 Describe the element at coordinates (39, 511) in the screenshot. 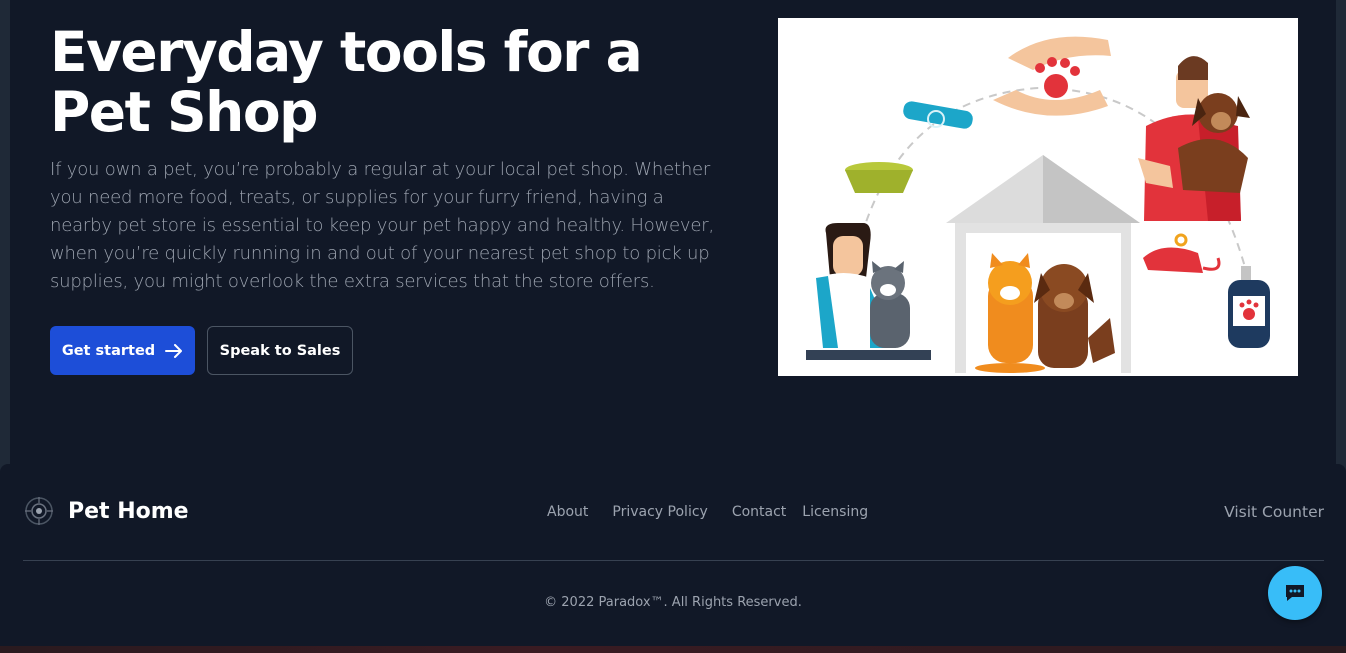

I see `pet-home-logo-icon` at that location.